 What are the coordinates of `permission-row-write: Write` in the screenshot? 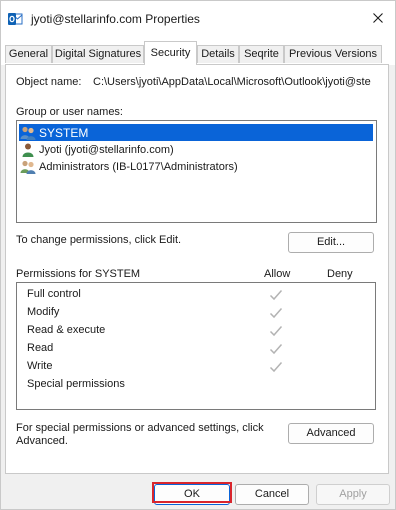 It's located at (197, 367).